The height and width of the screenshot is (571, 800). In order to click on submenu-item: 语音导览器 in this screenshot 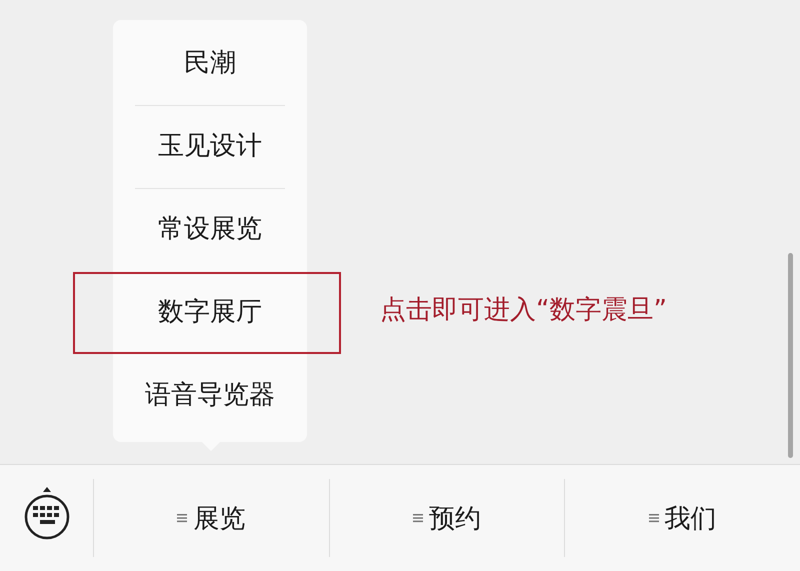, I will do `click(210, 396)`.